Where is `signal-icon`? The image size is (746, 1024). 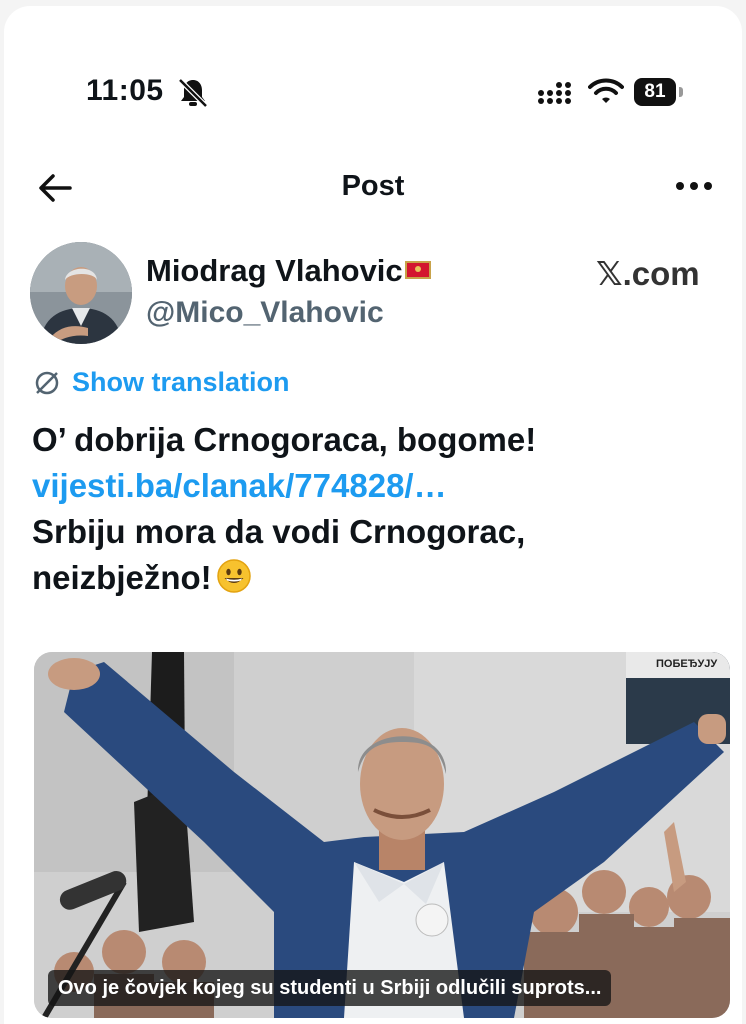 signal-icon is located at coordinates (554, 93).